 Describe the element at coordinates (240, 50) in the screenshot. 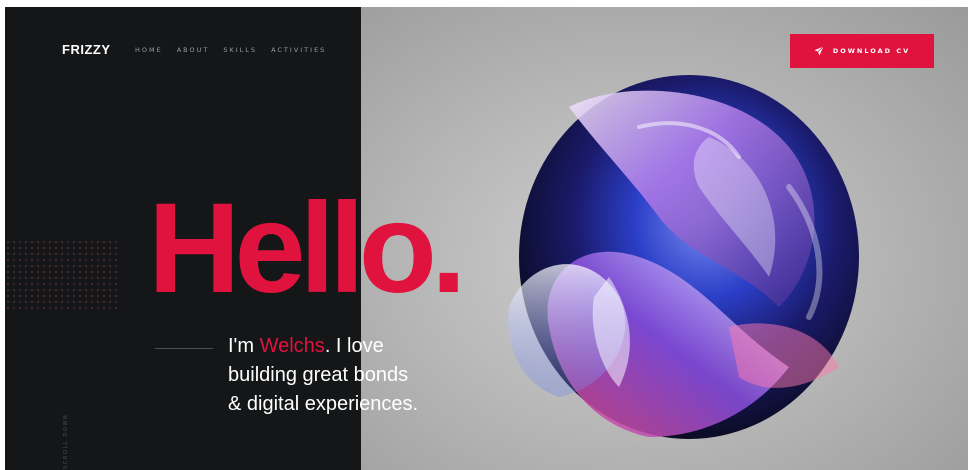

I see `nav-item-skills: SKILLS` at that location.